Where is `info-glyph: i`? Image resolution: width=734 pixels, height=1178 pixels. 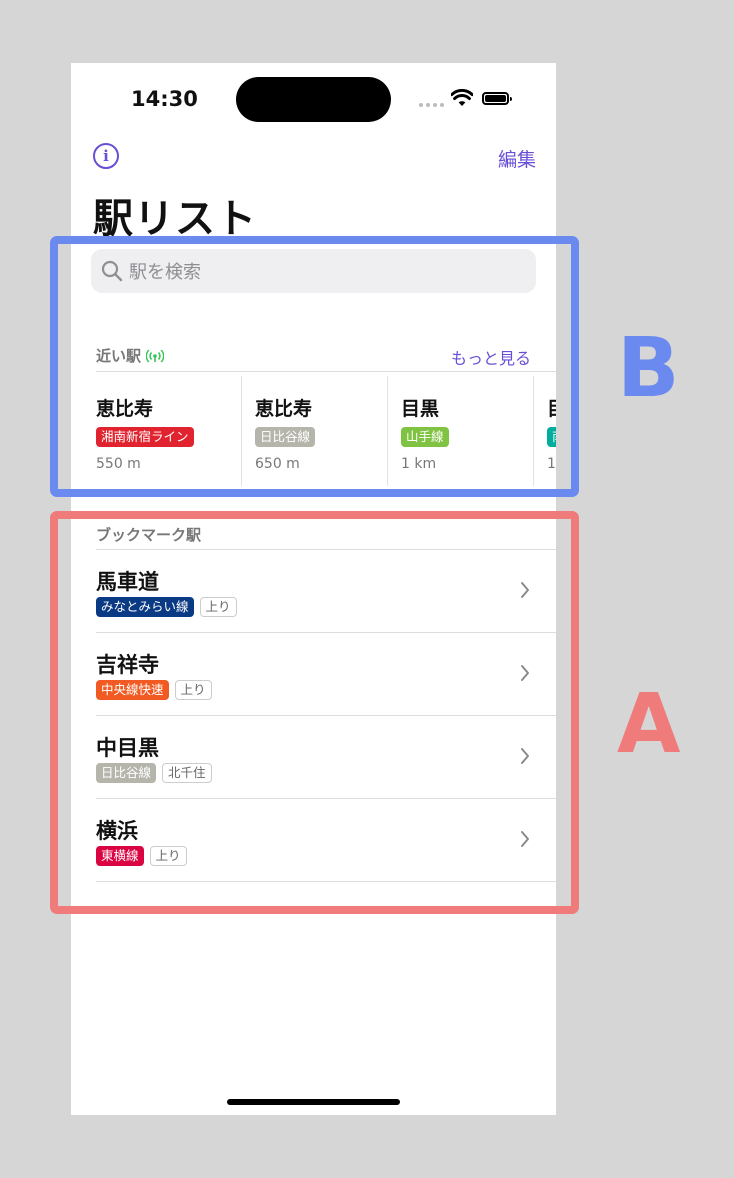
info-glyph: i is located at coordinates (106, 156).